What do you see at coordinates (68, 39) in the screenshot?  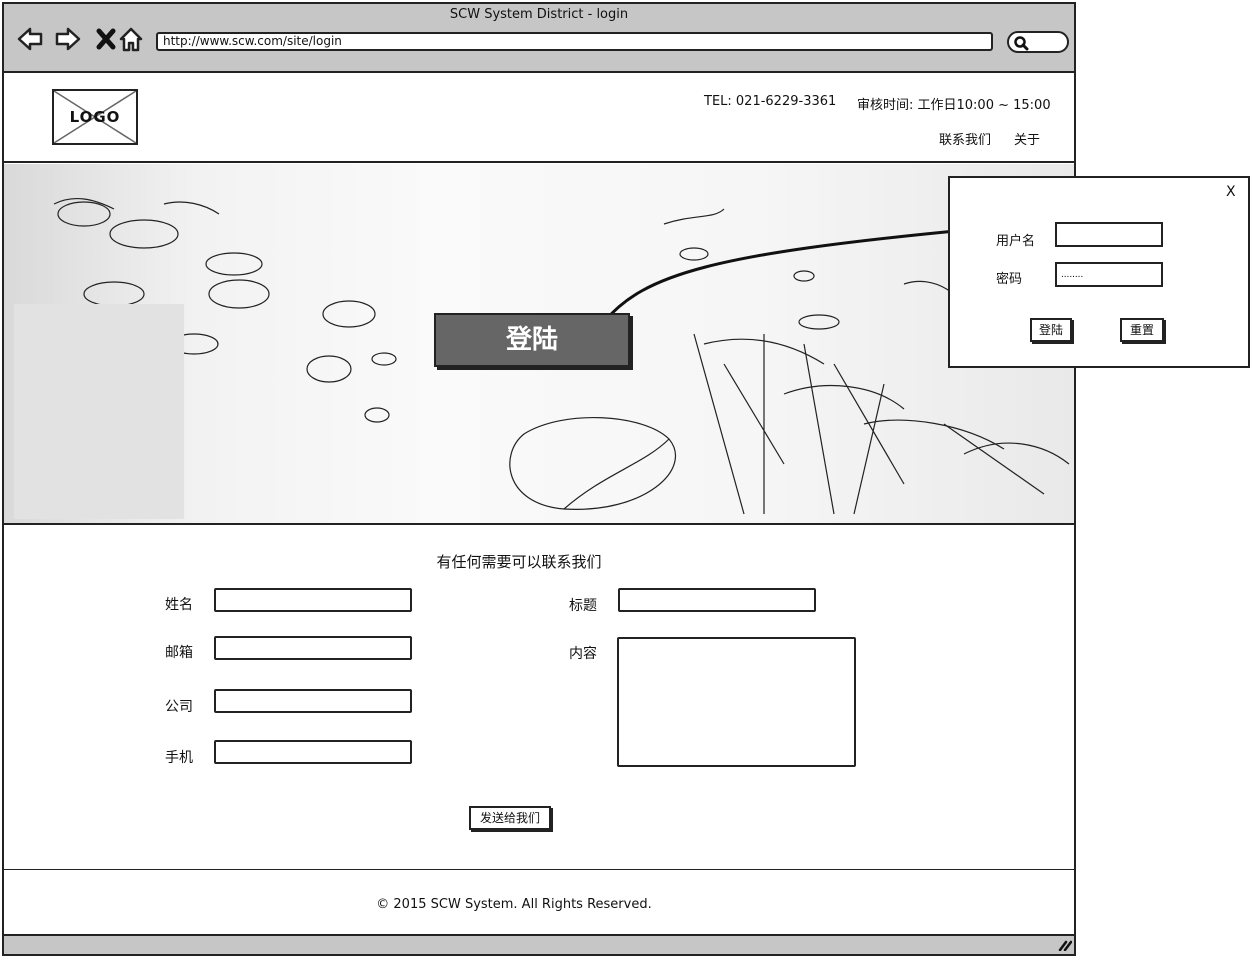 I see `forward-arrow-icon` at bounding box center [68, 39].